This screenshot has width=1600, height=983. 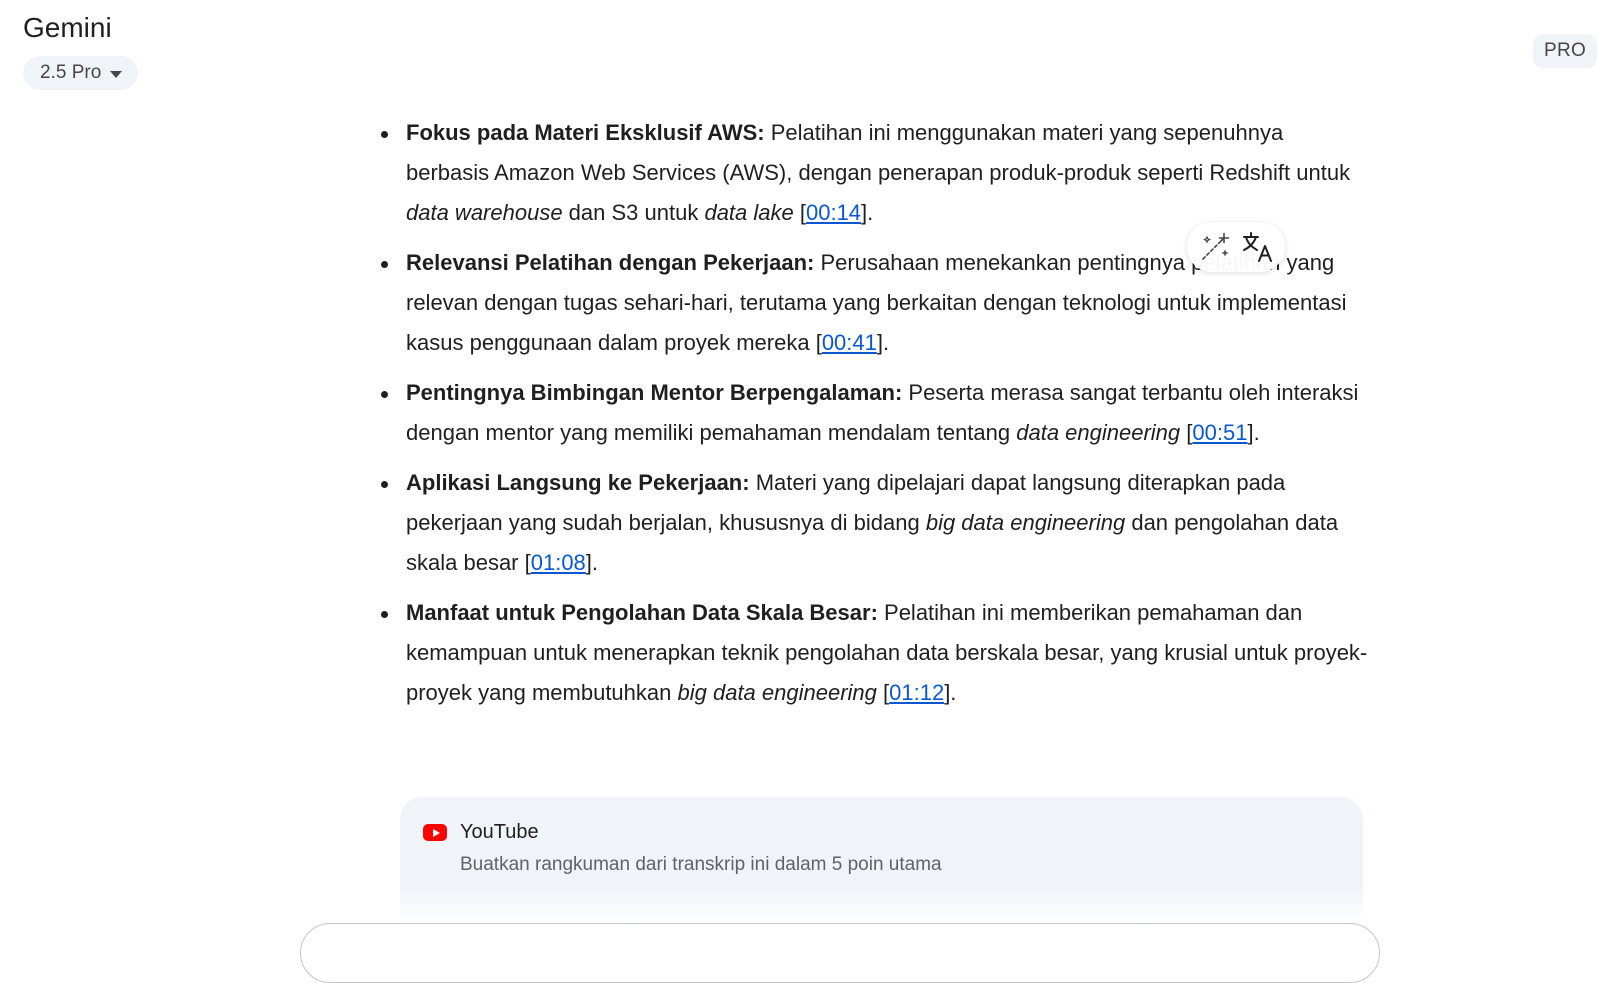 I want to click on model-selector: 2.5 Pro, so click(x=81, y=73).